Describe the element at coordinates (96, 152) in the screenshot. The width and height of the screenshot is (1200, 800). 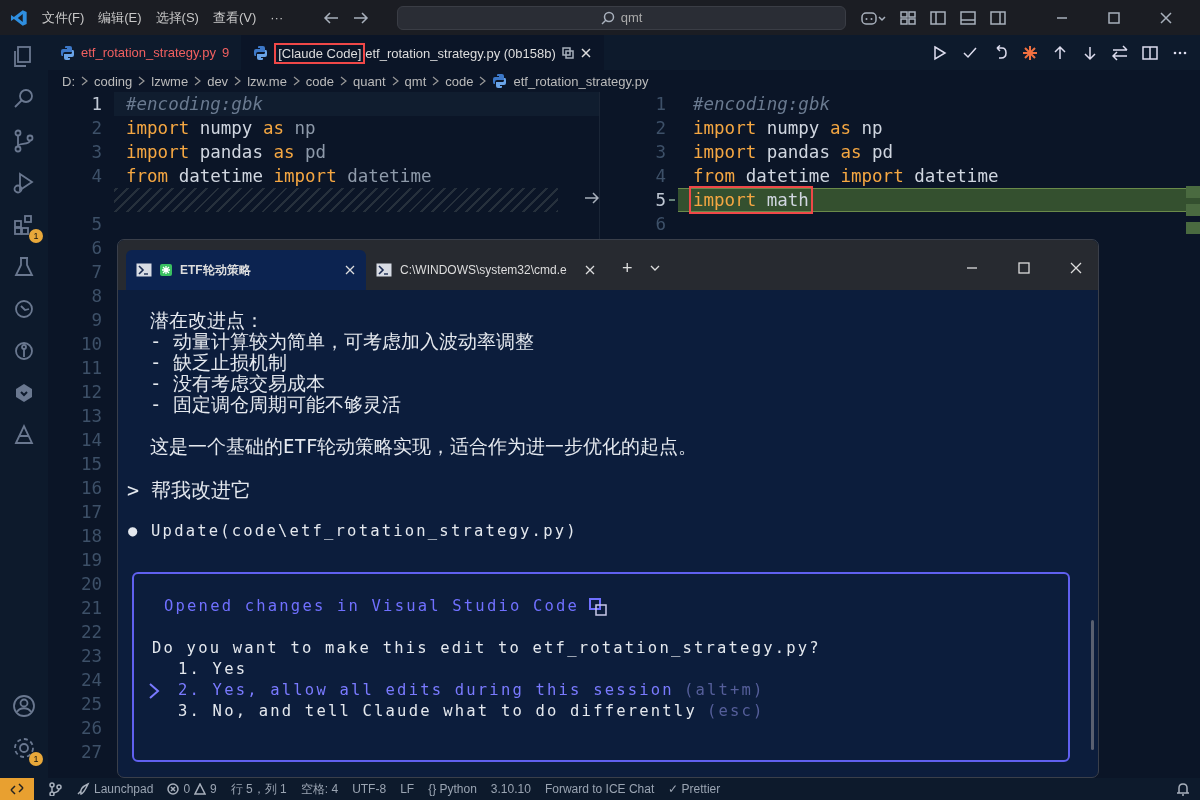
I see `line-number: 3` at that location.